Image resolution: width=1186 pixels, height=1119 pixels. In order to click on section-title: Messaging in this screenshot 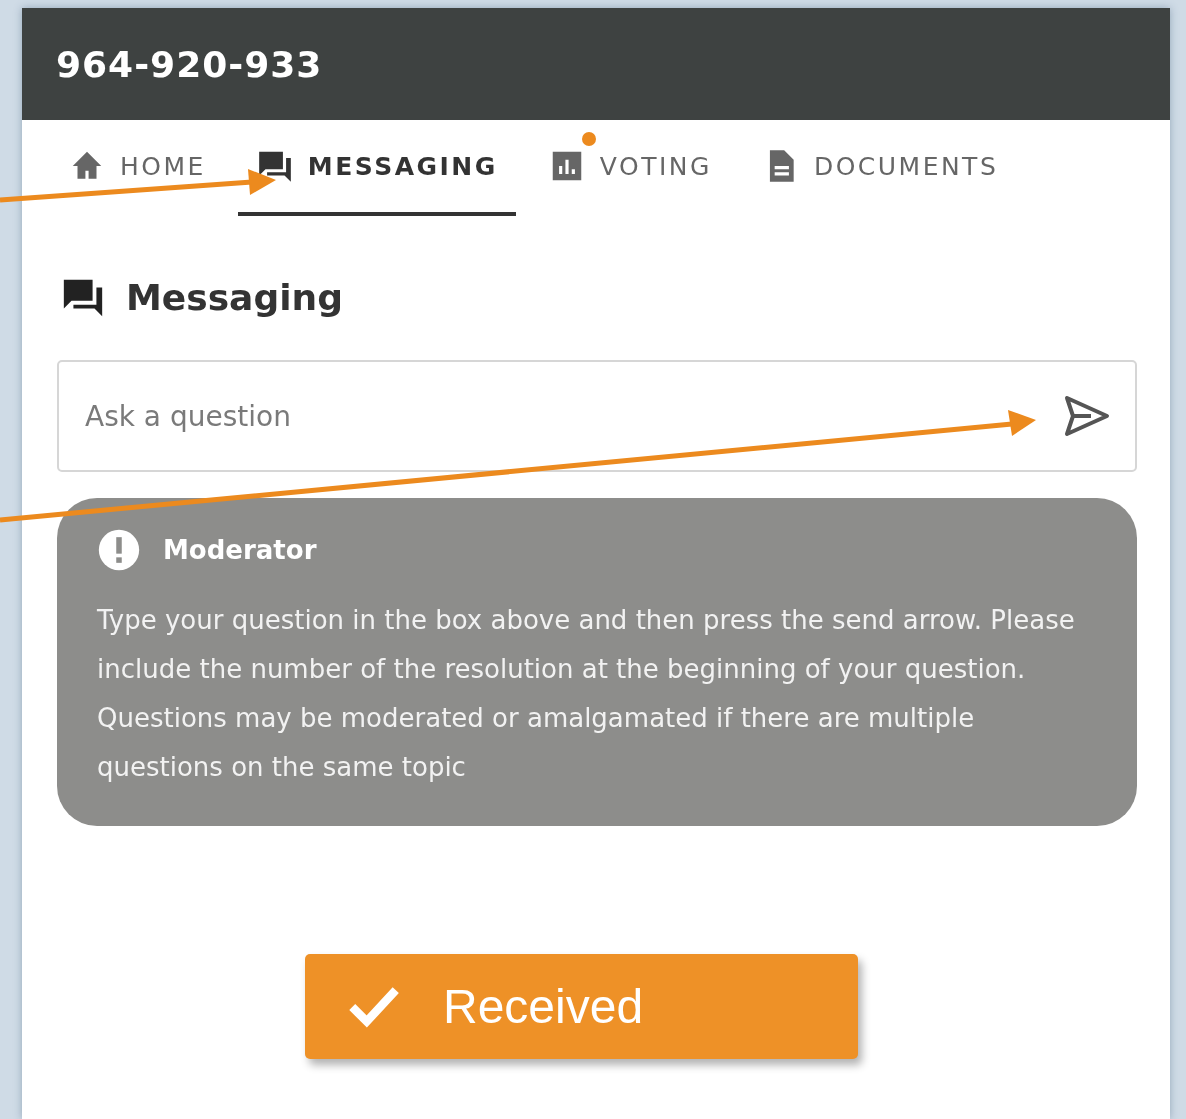, I will do `click(234, 297)`.